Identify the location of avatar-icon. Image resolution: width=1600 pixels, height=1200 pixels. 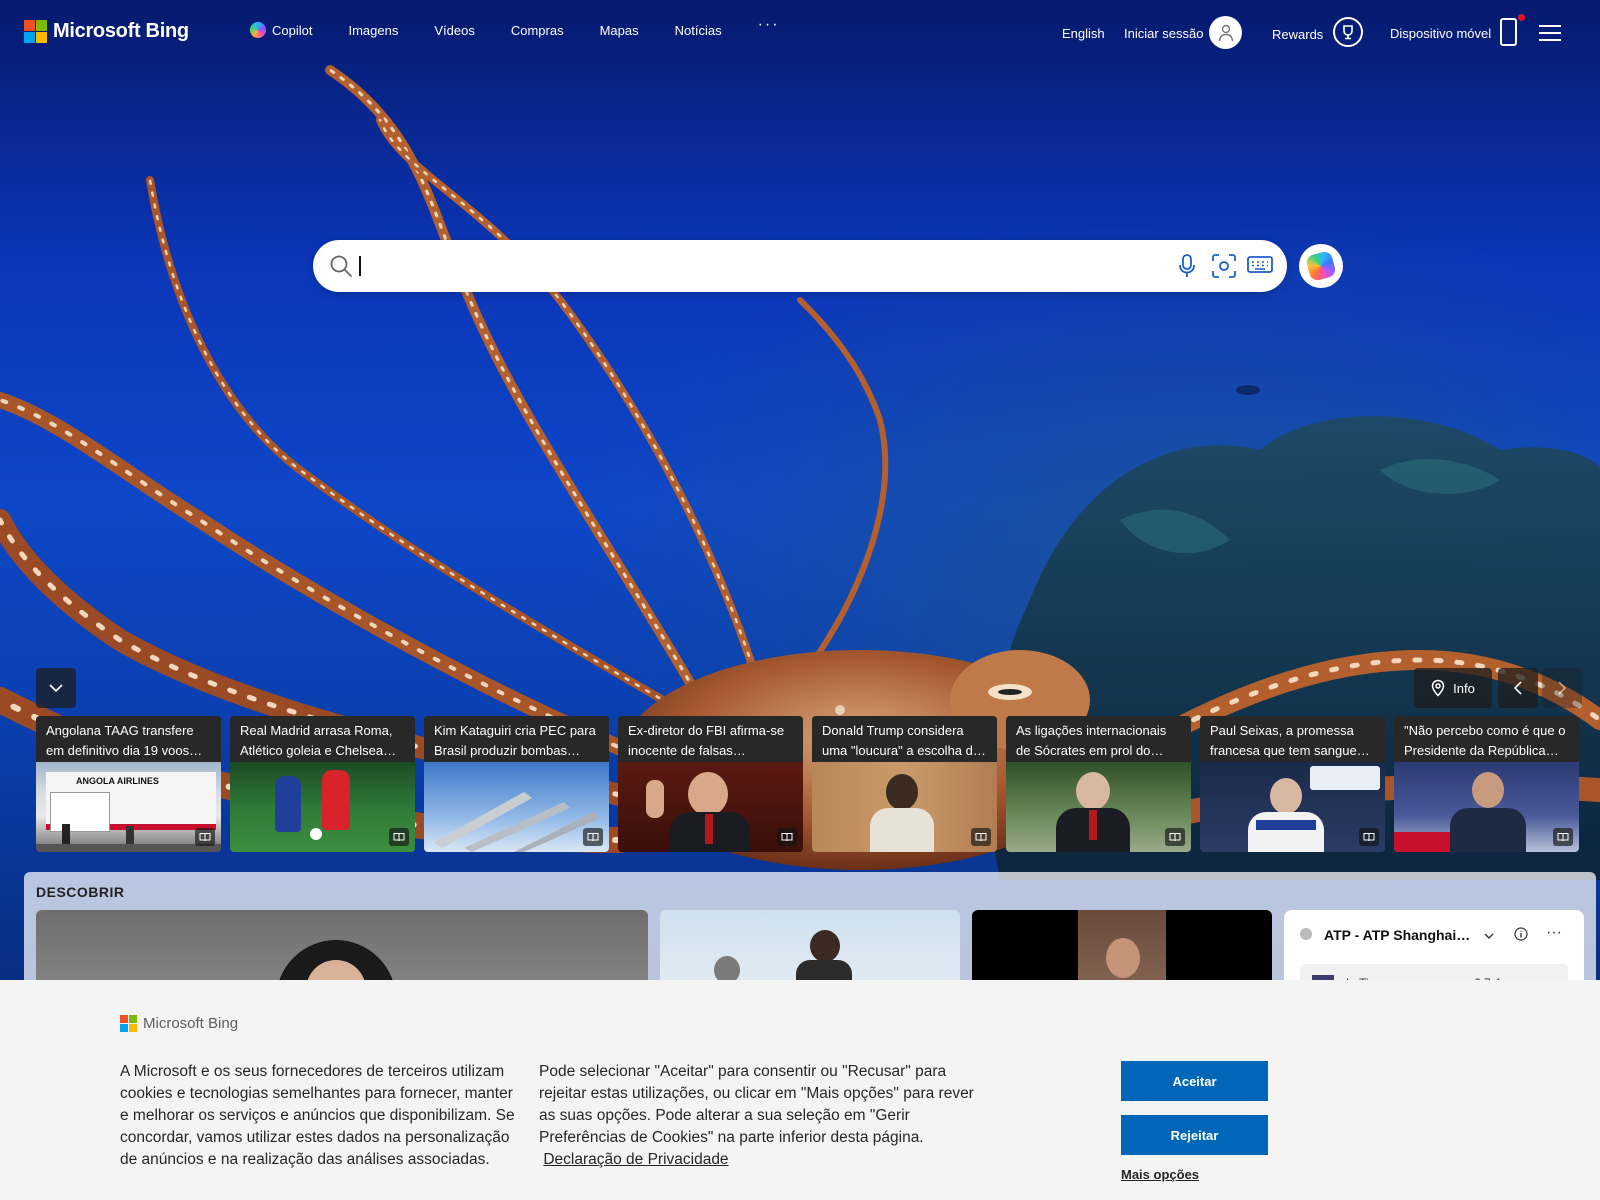
(1225, 32).